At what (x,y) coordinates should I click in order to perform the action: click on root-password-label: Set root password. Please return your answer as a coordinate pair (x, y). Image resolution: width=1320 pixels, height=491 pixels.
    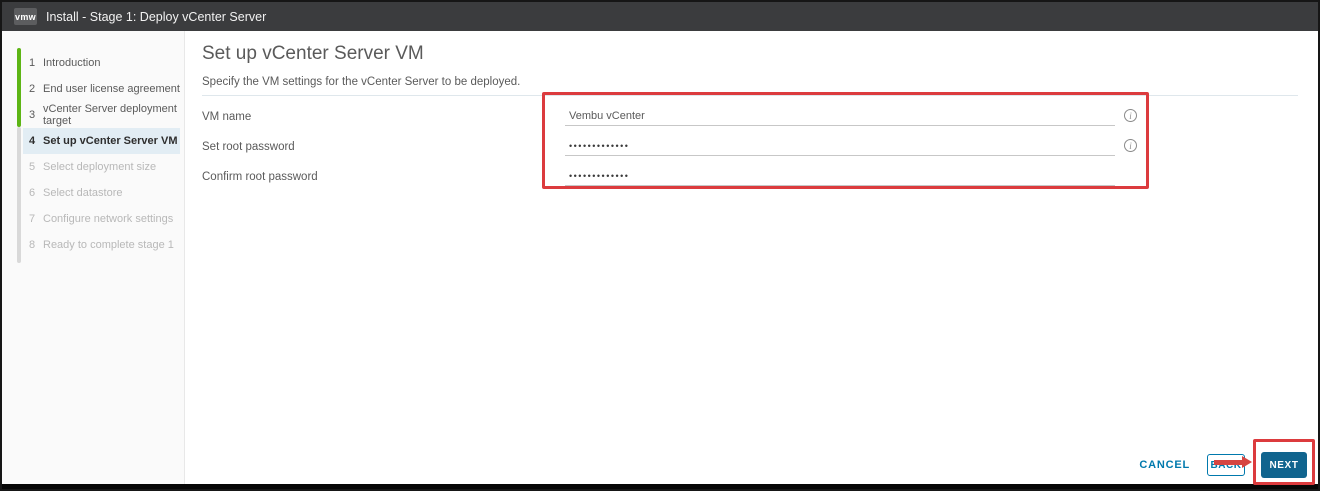
    Looking at the image, I should click on (248, 147).